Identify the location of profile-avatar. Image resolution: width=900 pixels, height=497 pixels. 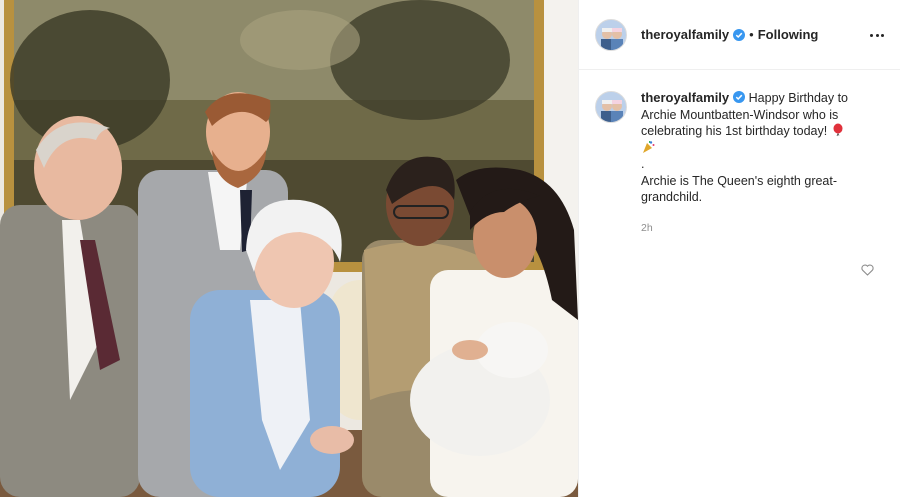
(611, 34).